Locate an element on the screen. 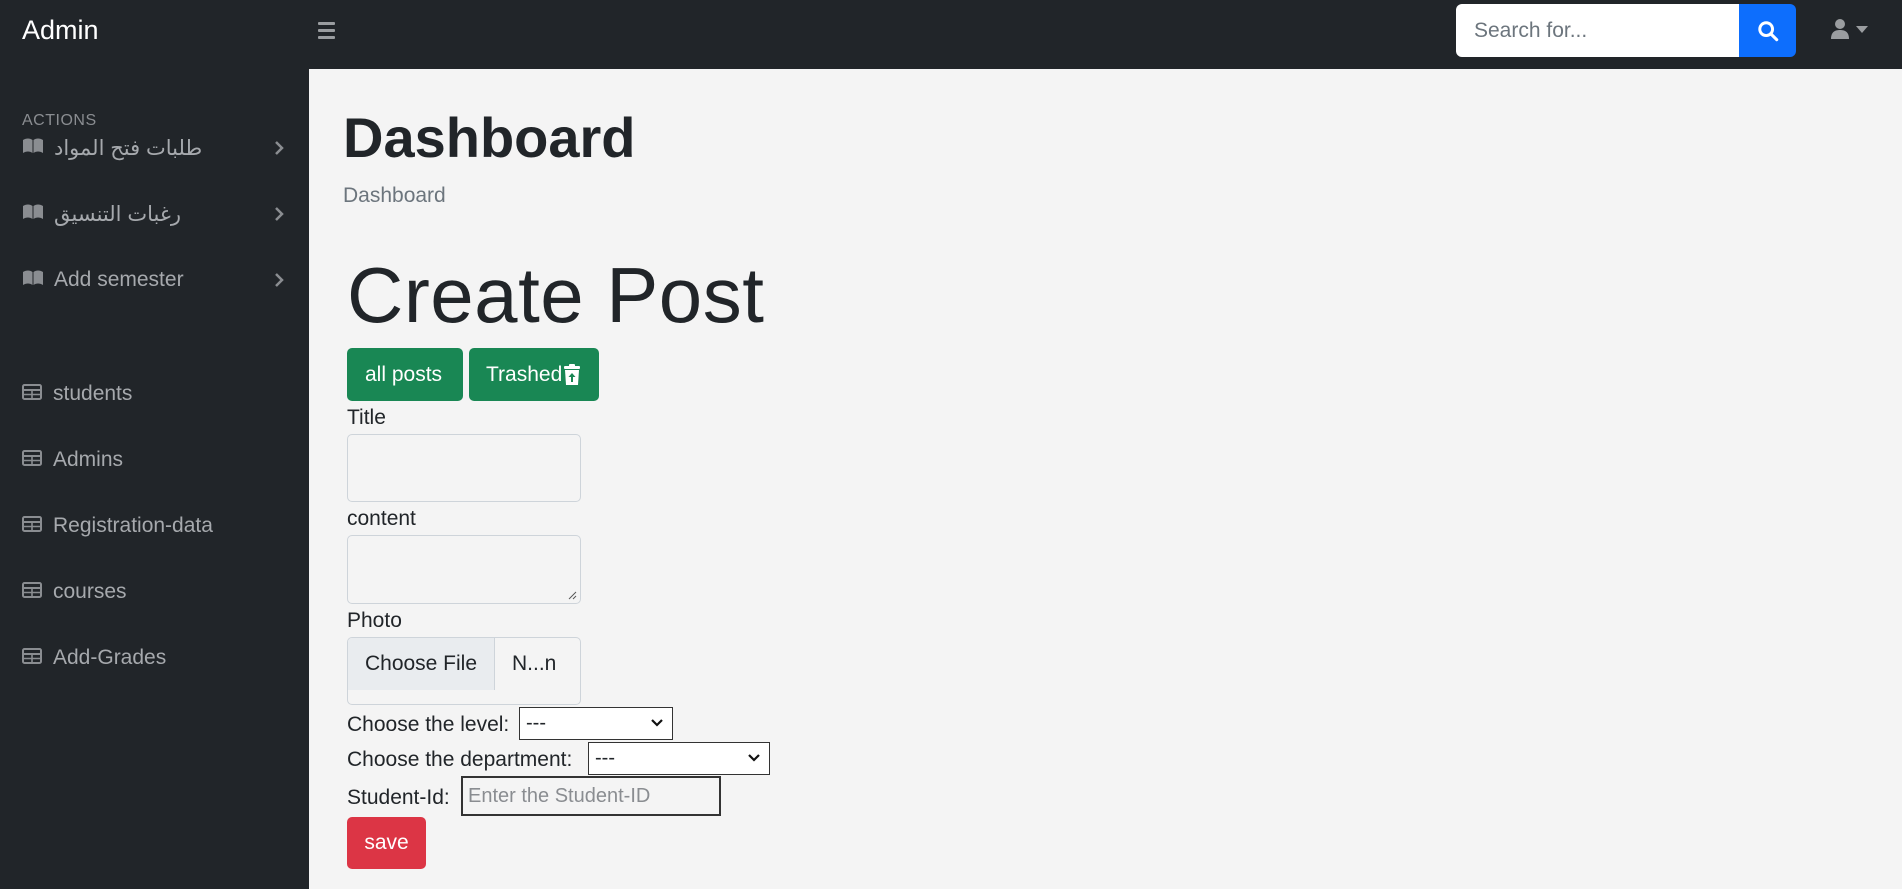  trashed-button: Trashed is located at coordinates (534, 374).